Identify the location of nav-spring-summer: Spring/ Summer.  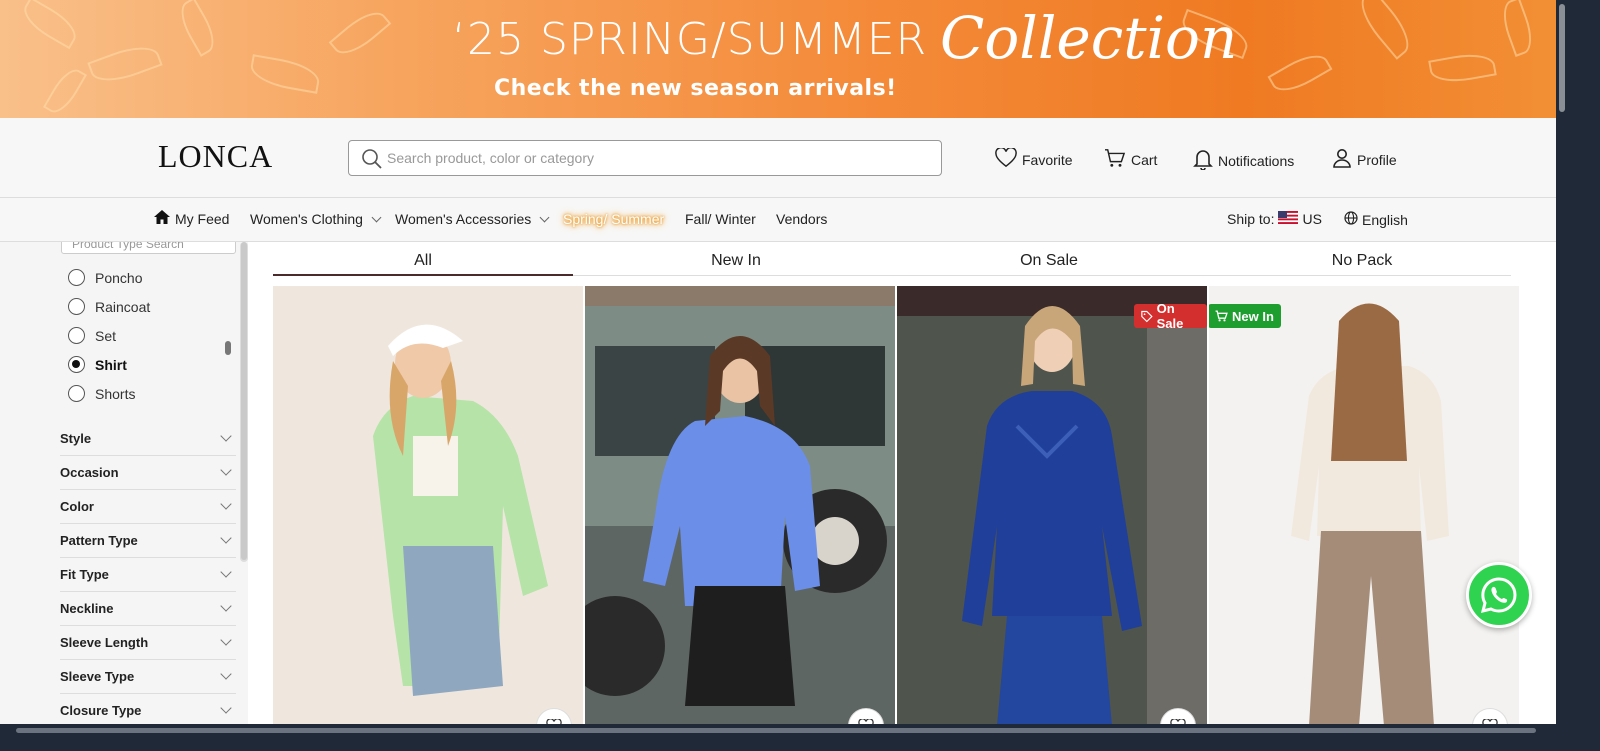
(613, 219).